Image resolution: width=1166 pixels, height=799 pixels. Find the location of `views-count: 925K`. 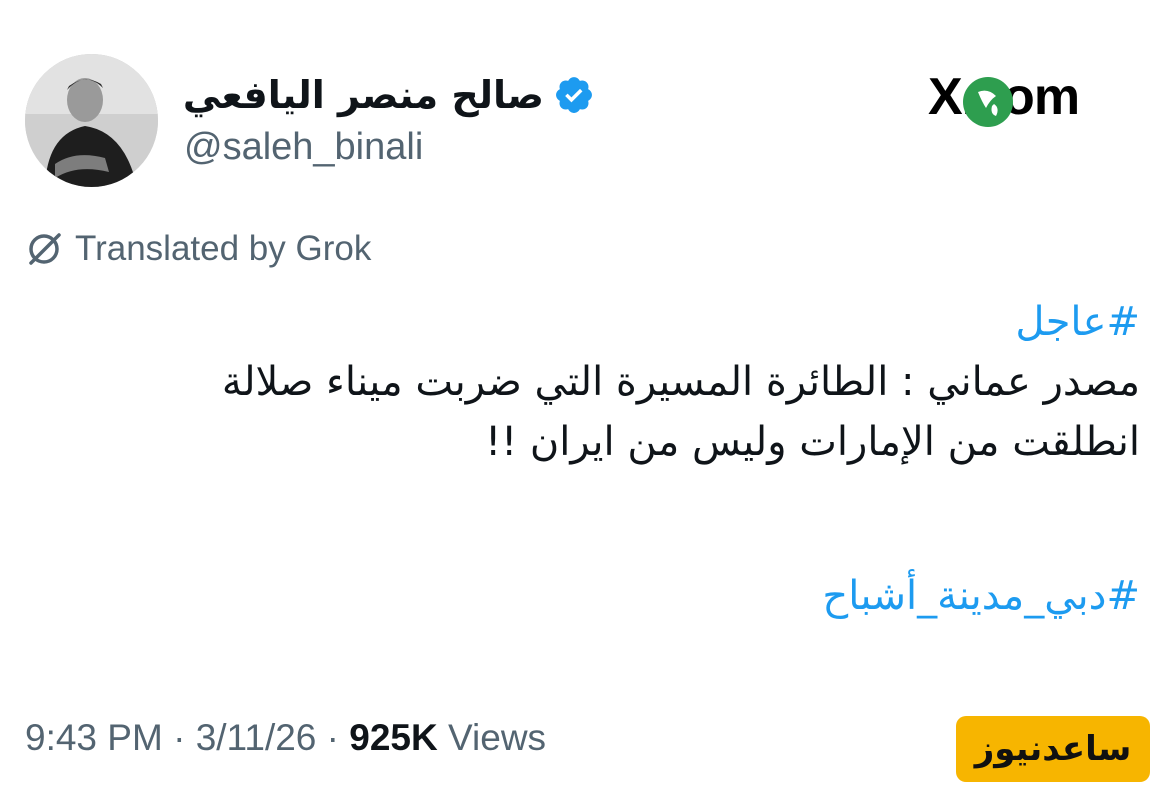

views-count: 925K is located at coordinates (393, 737).